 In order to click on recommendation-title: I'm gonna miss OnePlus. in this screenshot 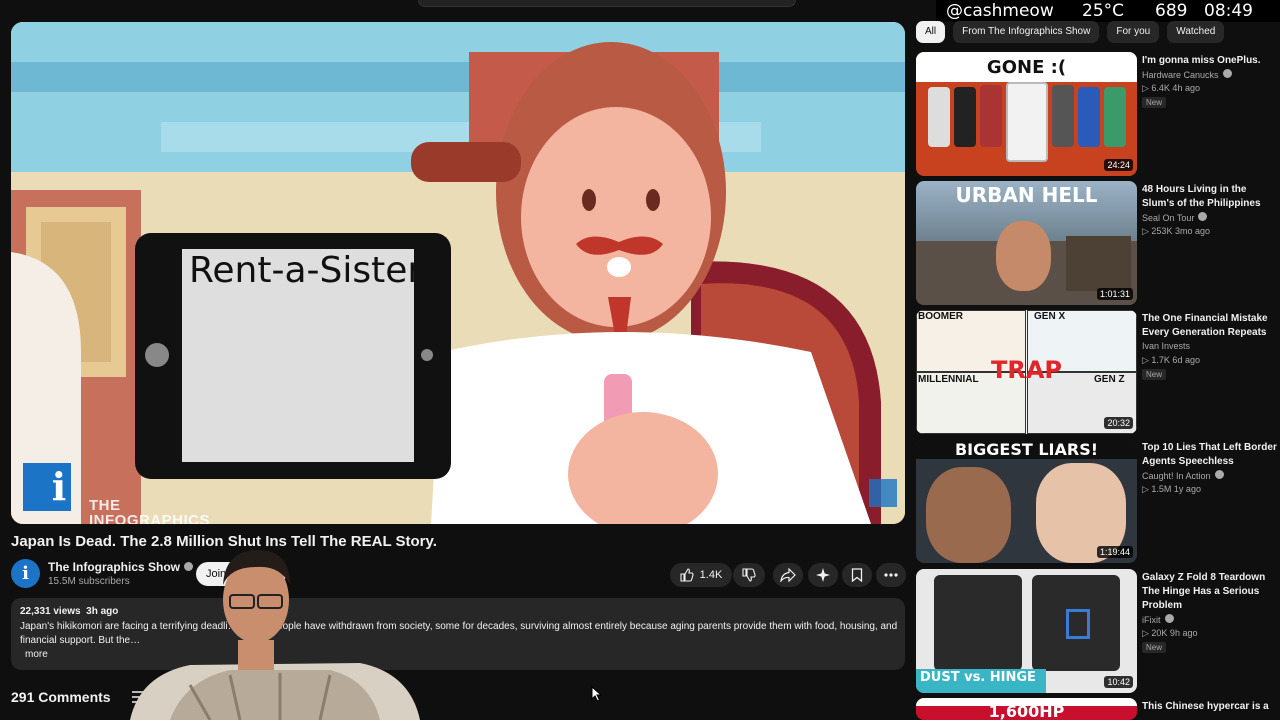, I will do `click(1209, 61)`.